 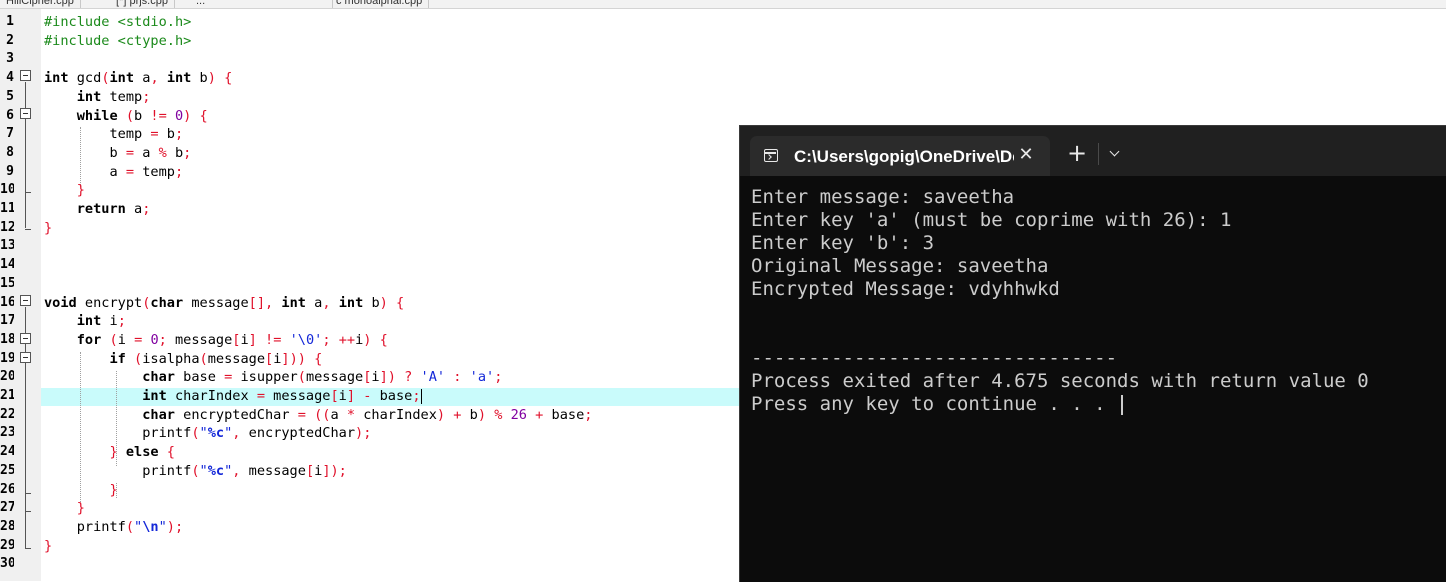 I want to click on code-line-11: return a;, so click(x=113, y=209).